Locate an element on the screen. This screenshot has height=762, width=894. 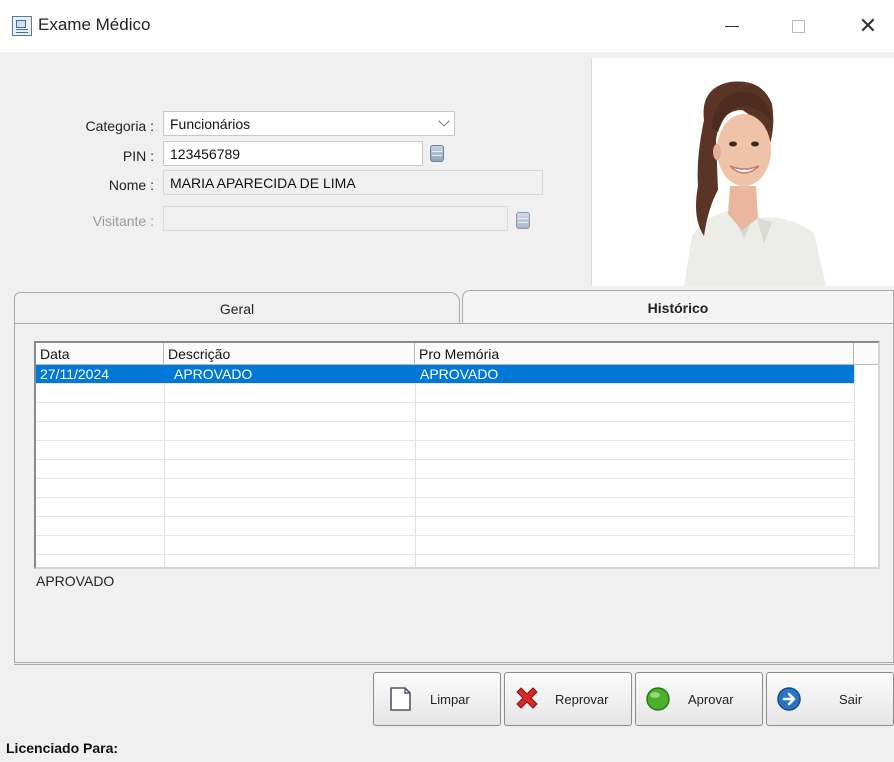
nome-label: Nome : is located at coordinates (131, 185).